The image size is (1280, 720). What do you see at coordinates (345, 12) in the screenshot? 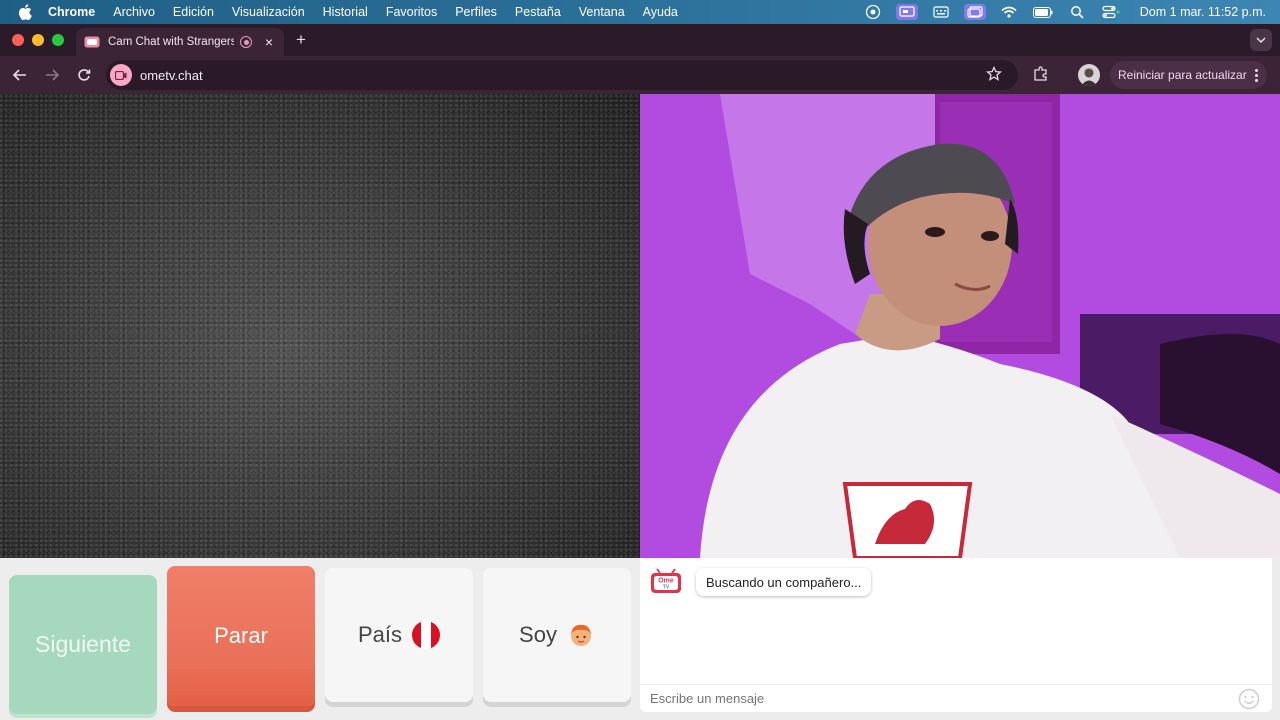
I see `menu-historial: Historial` at bounding box center [345, 12].